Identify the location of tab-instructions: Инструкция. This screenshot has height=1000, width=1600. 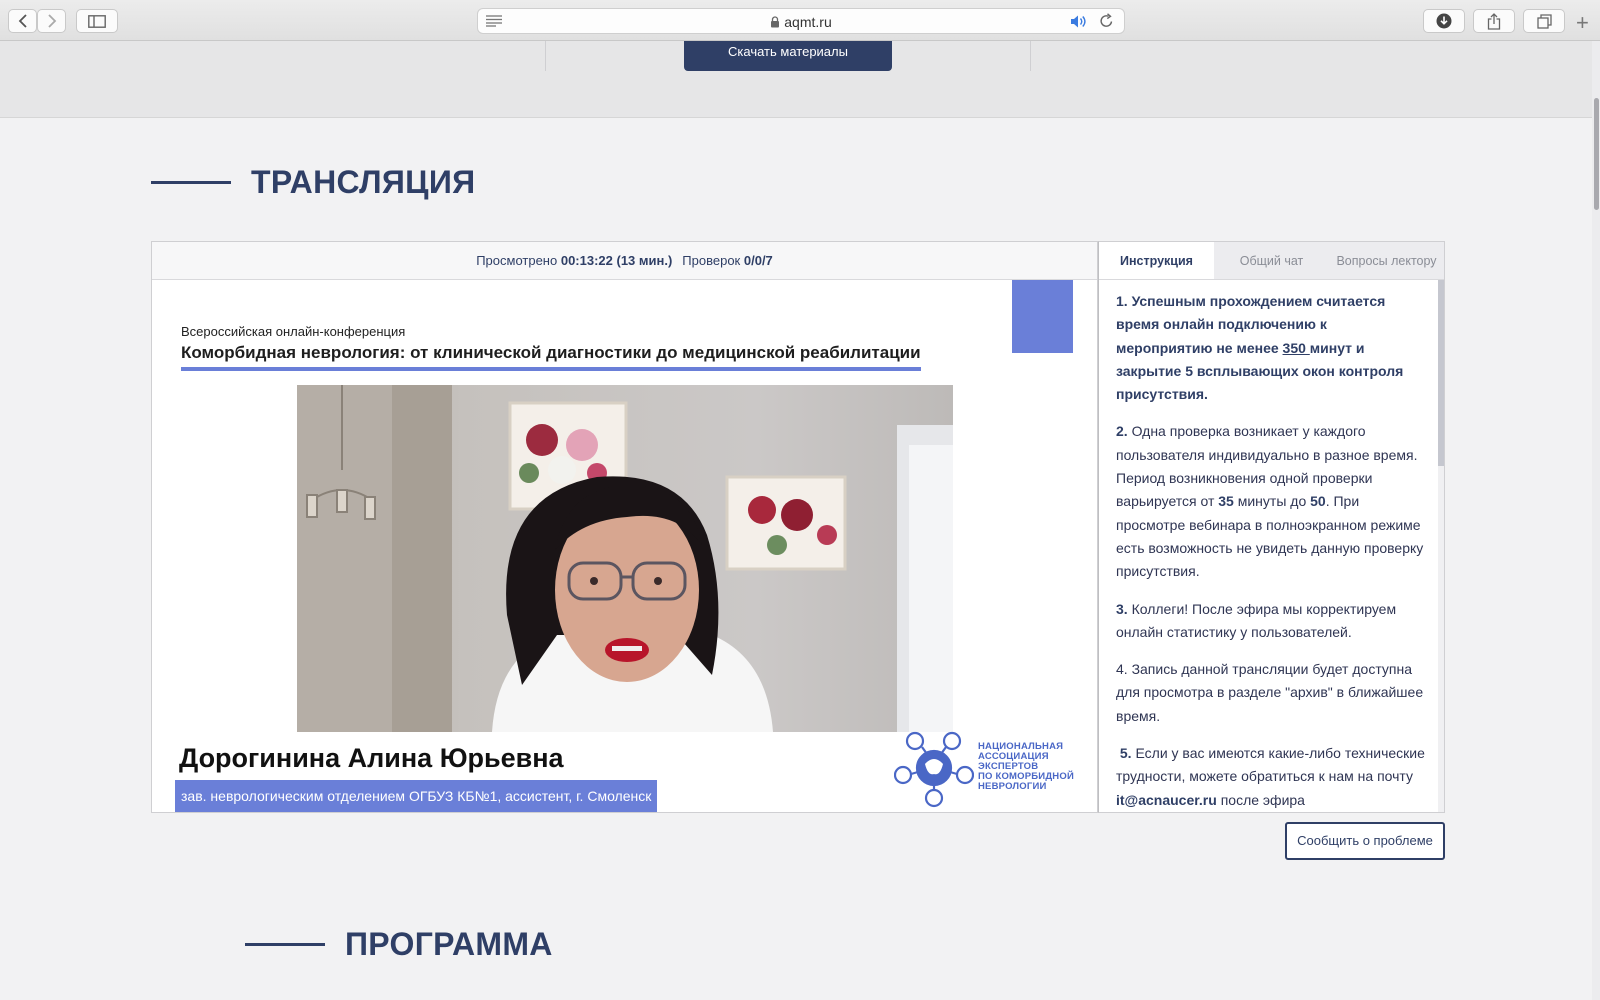
(1156, 260).